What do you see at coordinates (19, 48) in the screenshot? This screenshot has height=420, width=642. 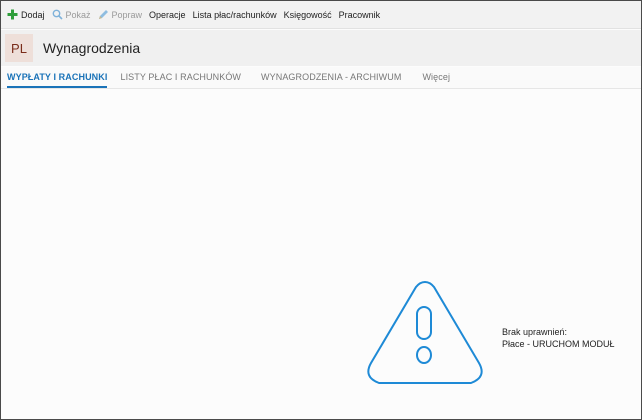 I see `module-badge: PL` at bounding box center [19, 48].